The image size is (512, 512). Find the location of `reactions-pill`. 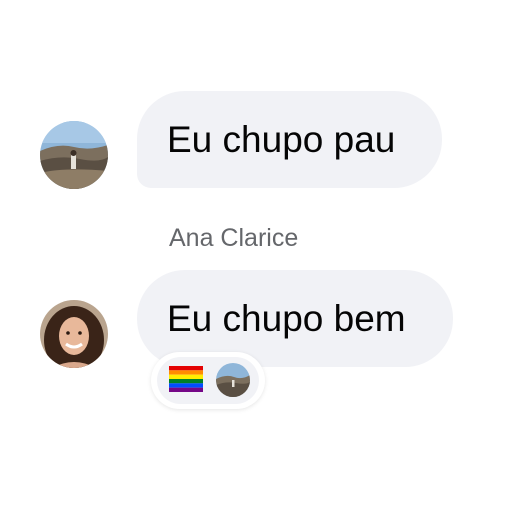

reactions-pill is located at coordinates (208, 380).